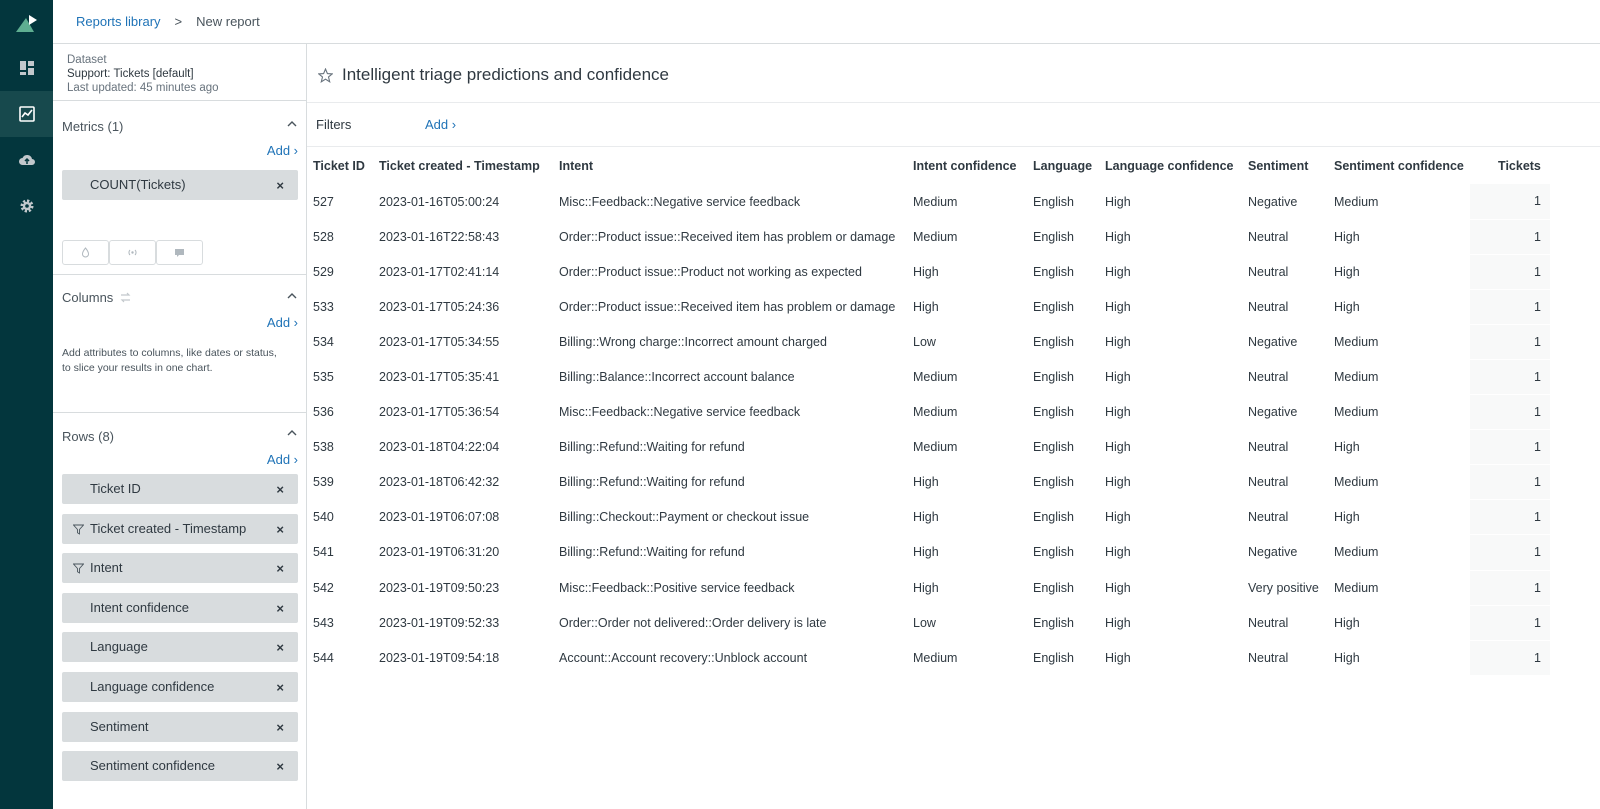 The image size is (1600, 809). What do you see at coordinates (439, 622) in the screenshot?
I see `table-cell: 2023-01-19T09:52:33` at bounding box center [439, 622].